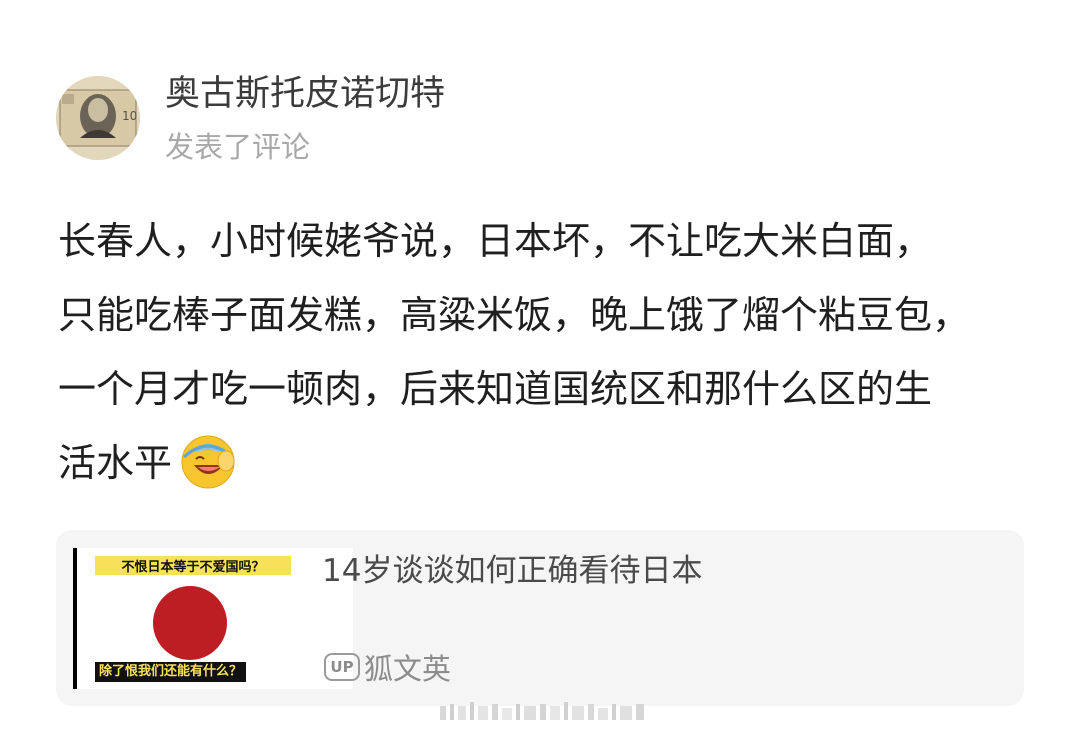 The image size is (1080, 739). Describe the element at coordinates (238, 147) in the screenshot. I see `post-action-label: 发表了评论` at that location.